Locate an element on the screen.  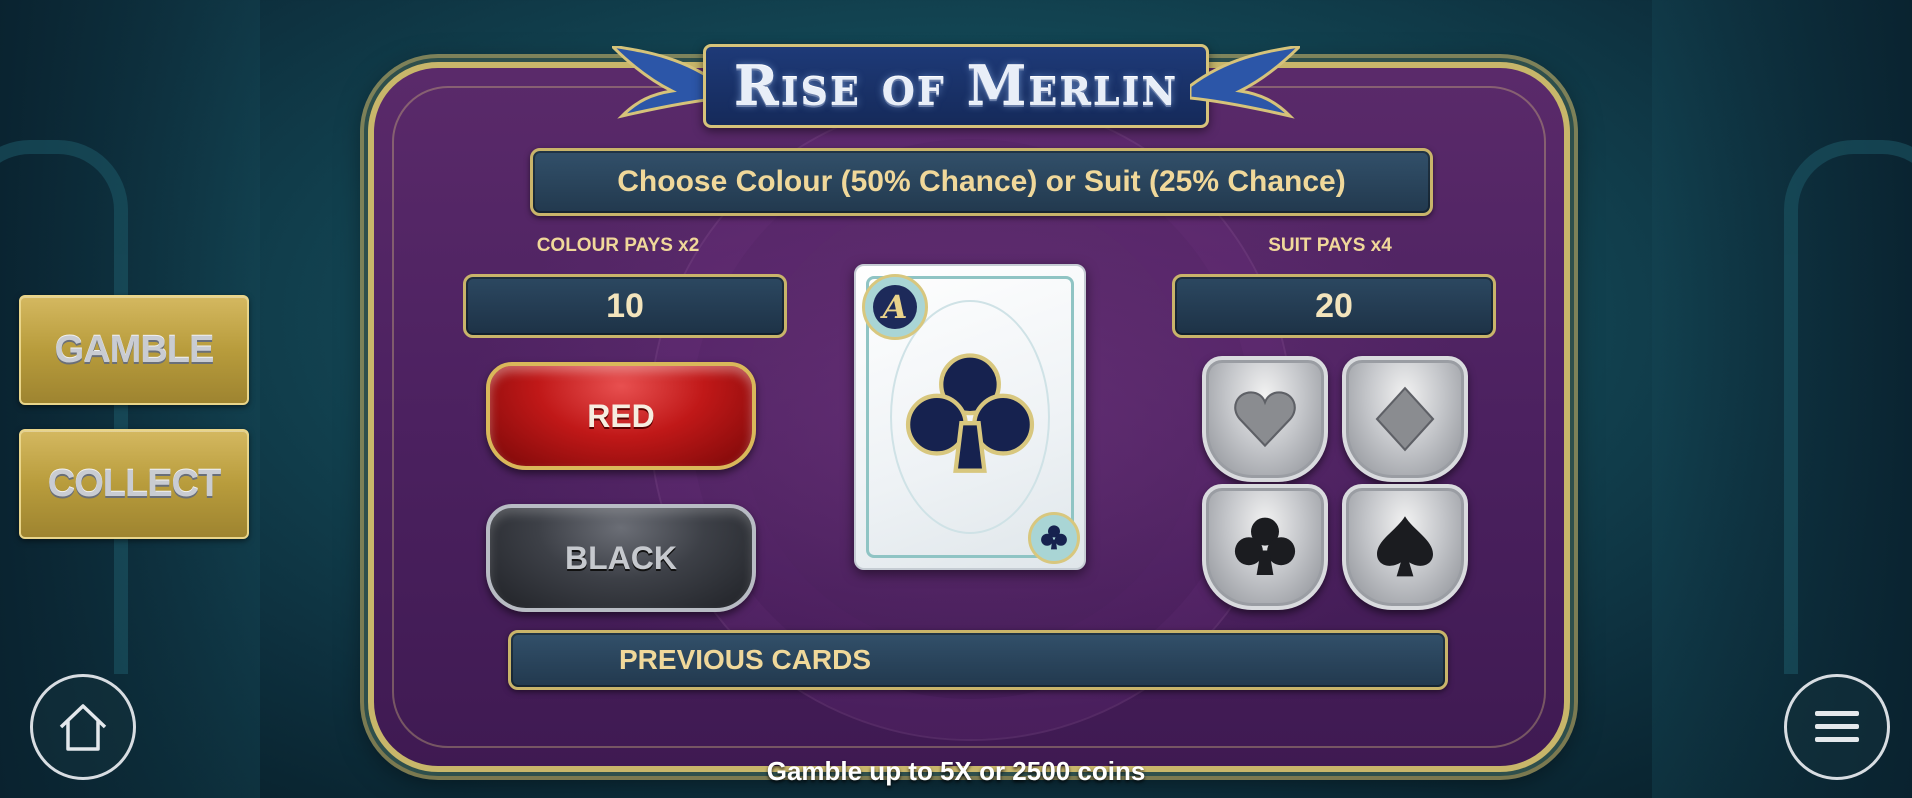
game-logo: Rise of Merlin is located at coordinates (956, 86).